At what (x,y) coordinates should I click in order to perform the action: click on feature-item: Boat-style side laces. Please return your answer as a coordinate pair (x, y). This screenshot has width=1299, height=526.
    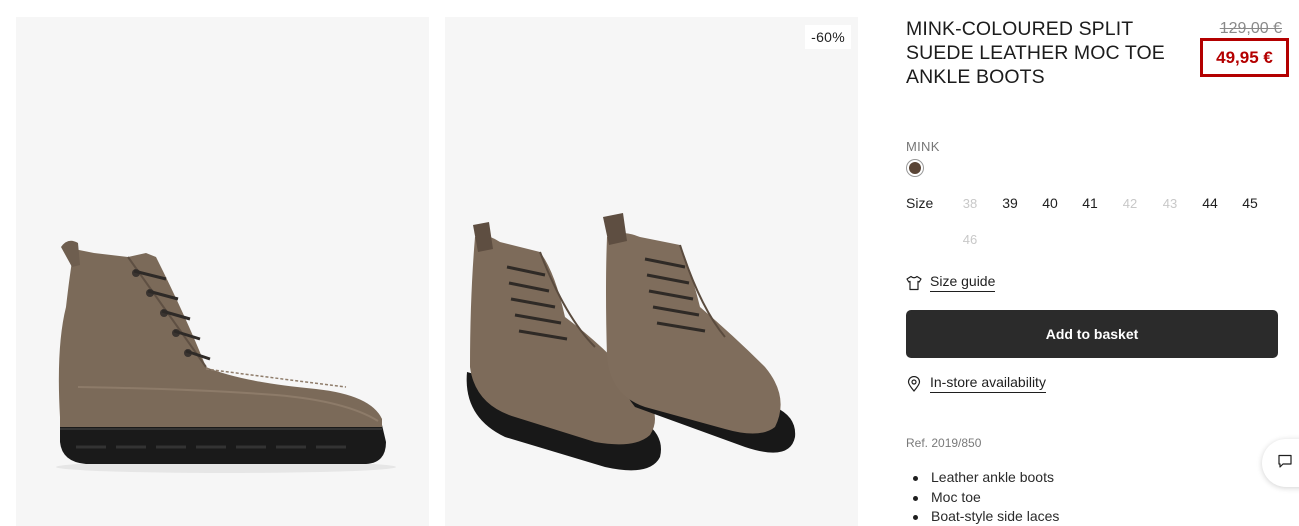
    Looking at the image, I should click on (986, 516).